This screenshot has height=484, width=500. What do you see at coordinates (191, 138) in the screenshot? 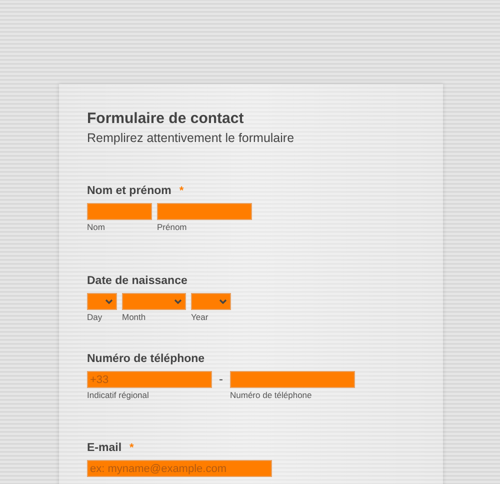
I see `form-subtitle: Remplirez attentivement le formulaire` at bounding box center [191, 138].